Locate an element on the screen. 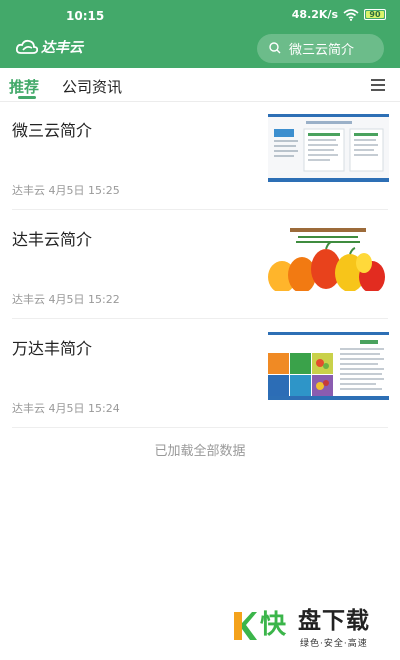 Image resolution: width=400 pixels, height=660 pixels. cloud-logo-icon is located at coordinates (27, 47).